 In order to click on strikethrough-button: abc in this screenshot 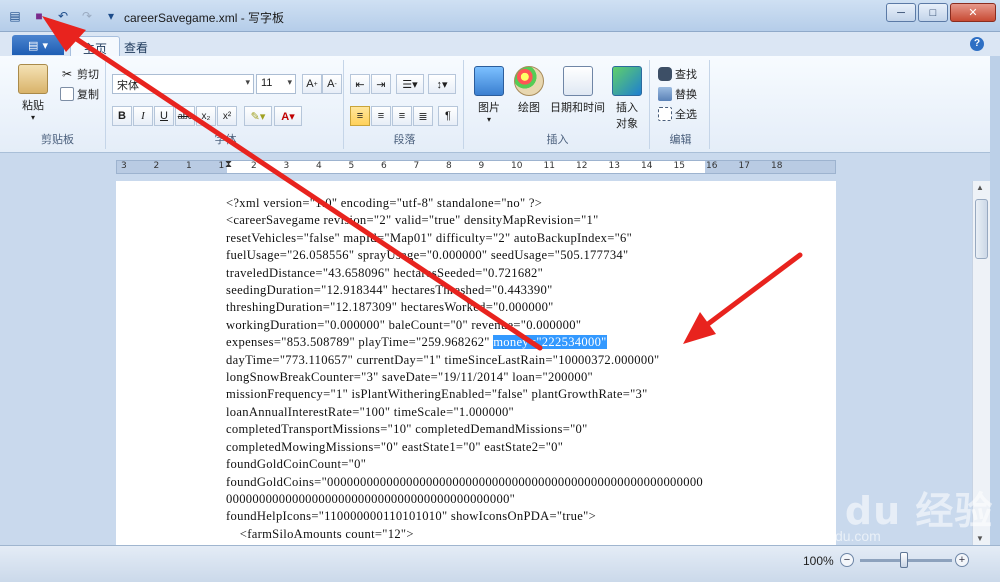, I will do `click(185, 116)`.